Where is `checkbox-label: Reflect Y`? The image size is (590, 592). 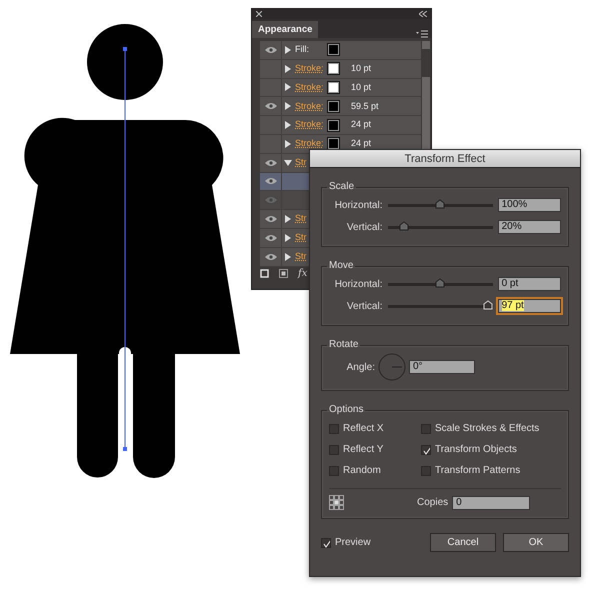 checkbox-label: Reflect Y is located at coordinates (363, 450).